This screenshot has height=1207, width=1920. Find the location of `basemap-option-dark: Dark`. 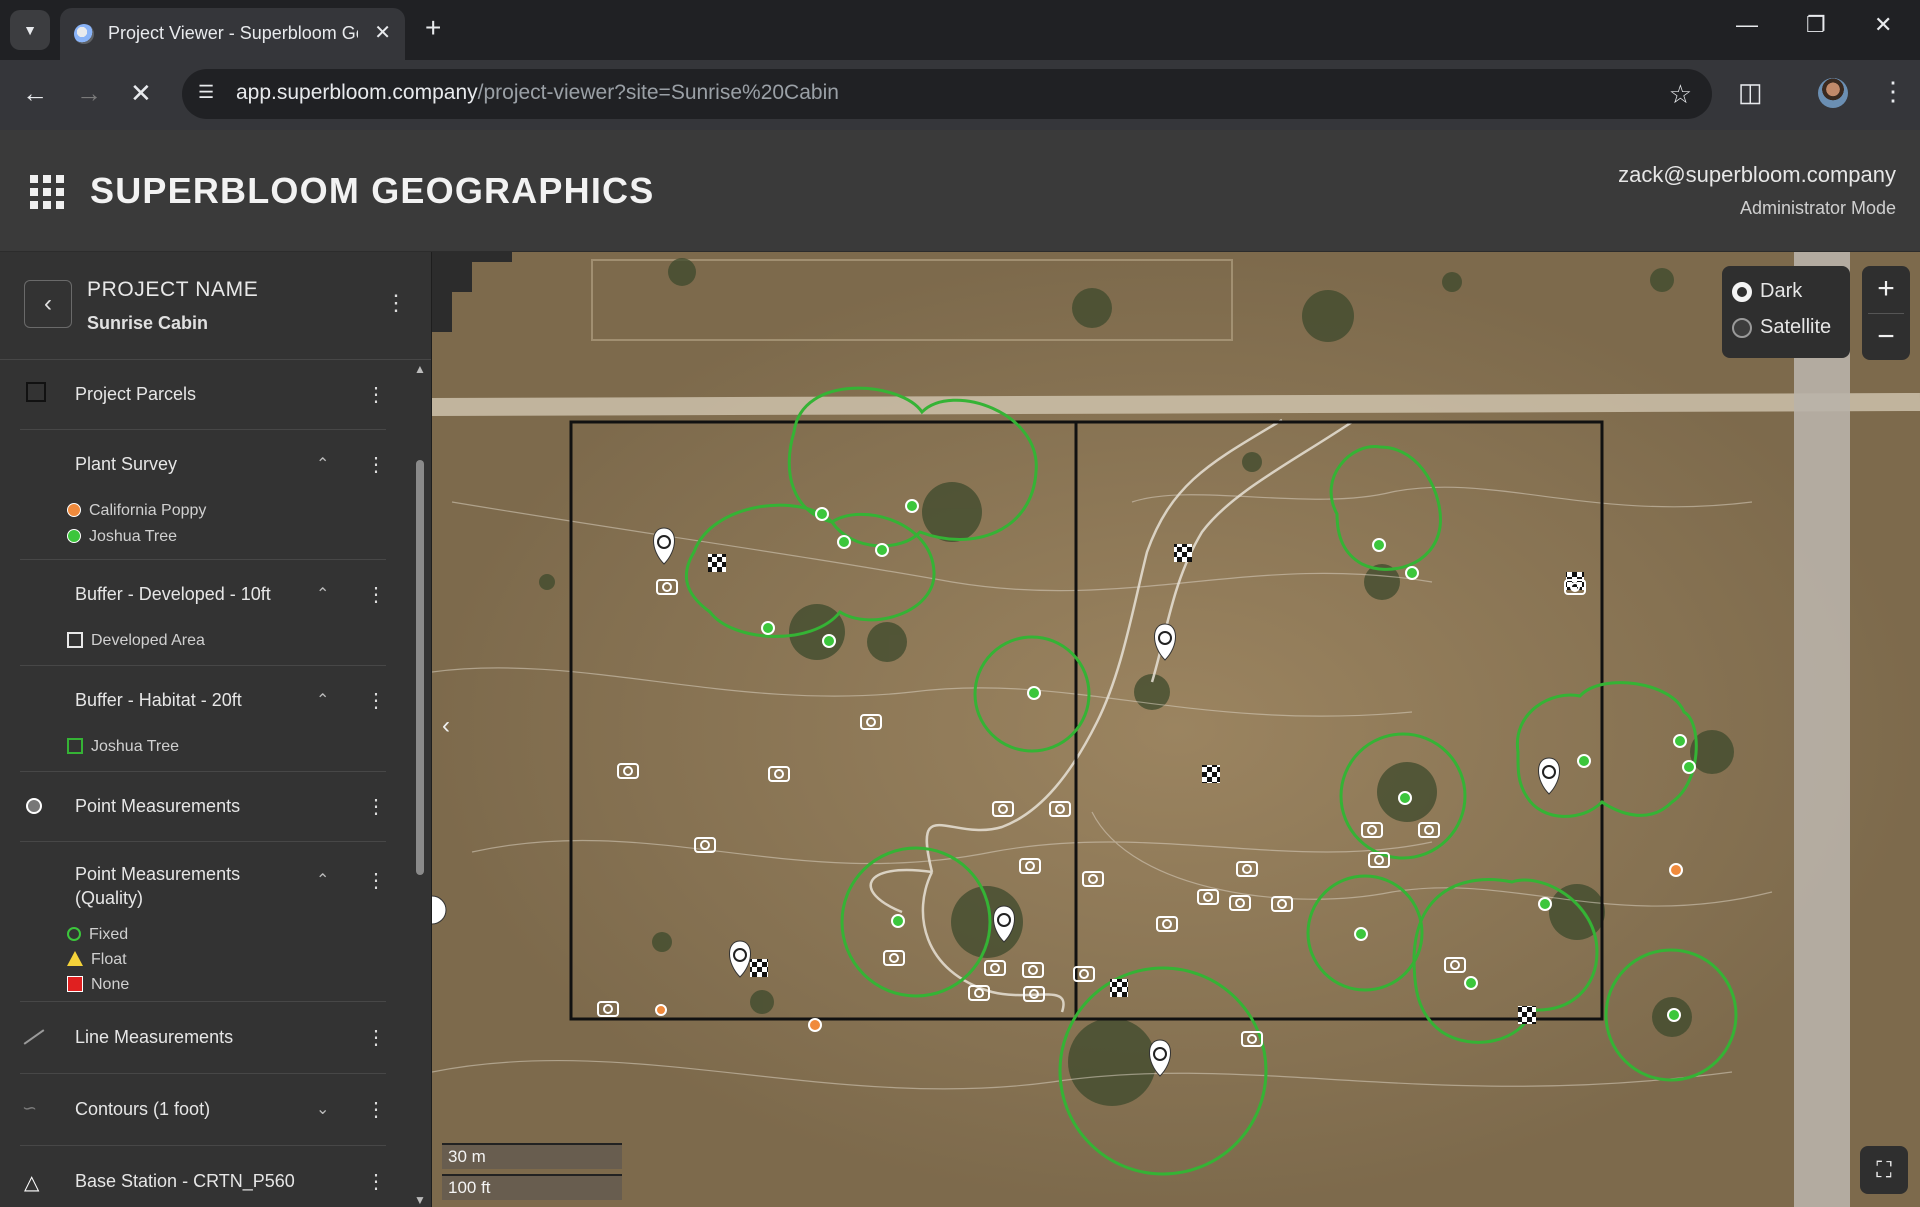

basemap-option-dark: Dark is located at coordinates (1767, 291).